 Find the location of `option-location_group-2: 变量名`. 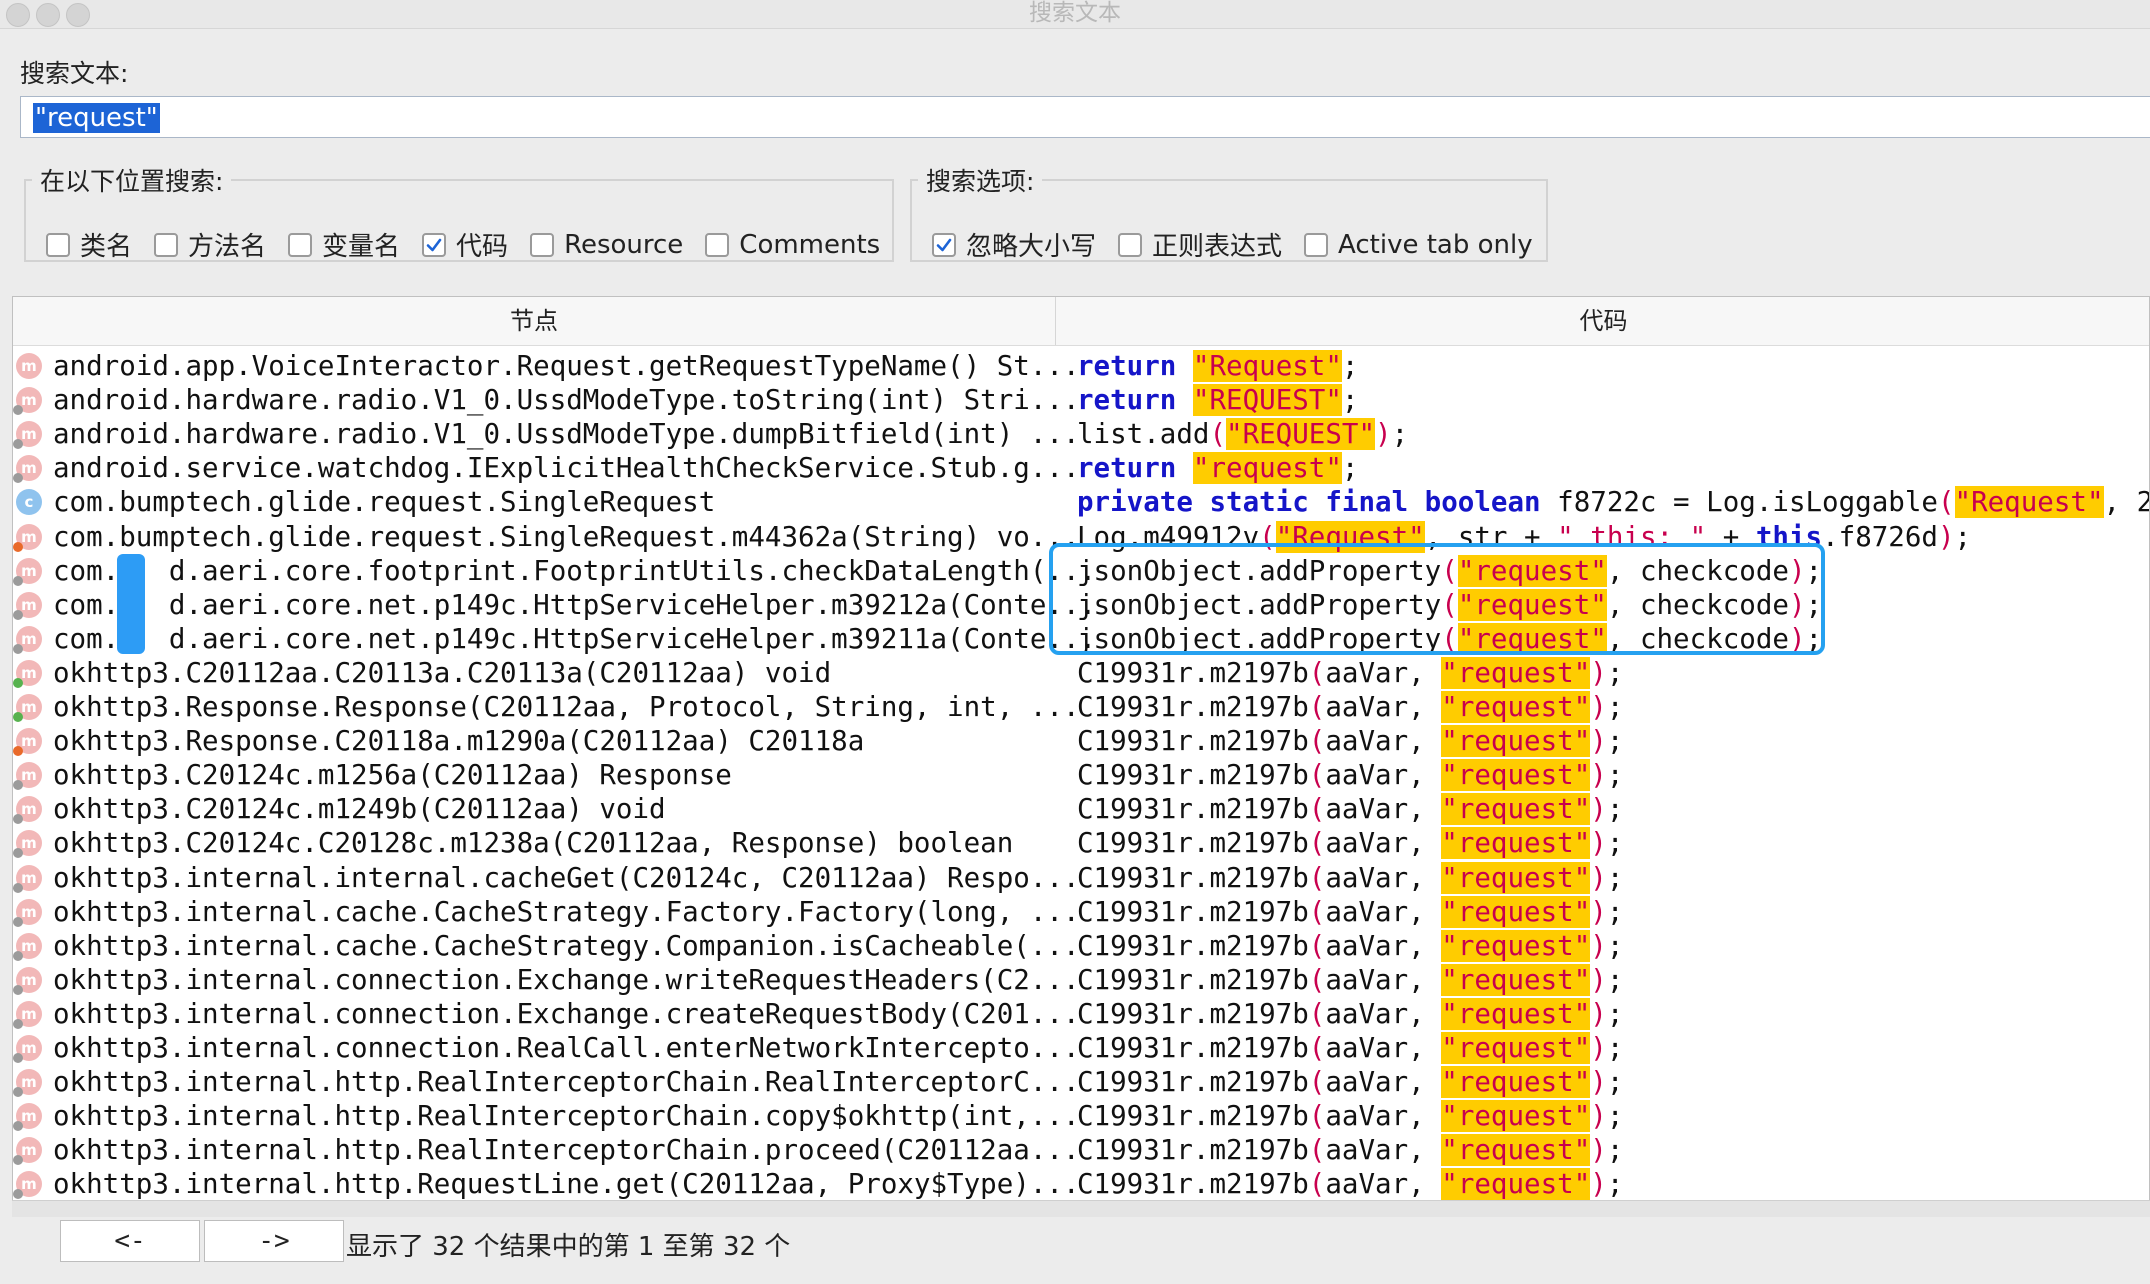

option-location_group-2: 变量名 is located at coordinates (344, 244).